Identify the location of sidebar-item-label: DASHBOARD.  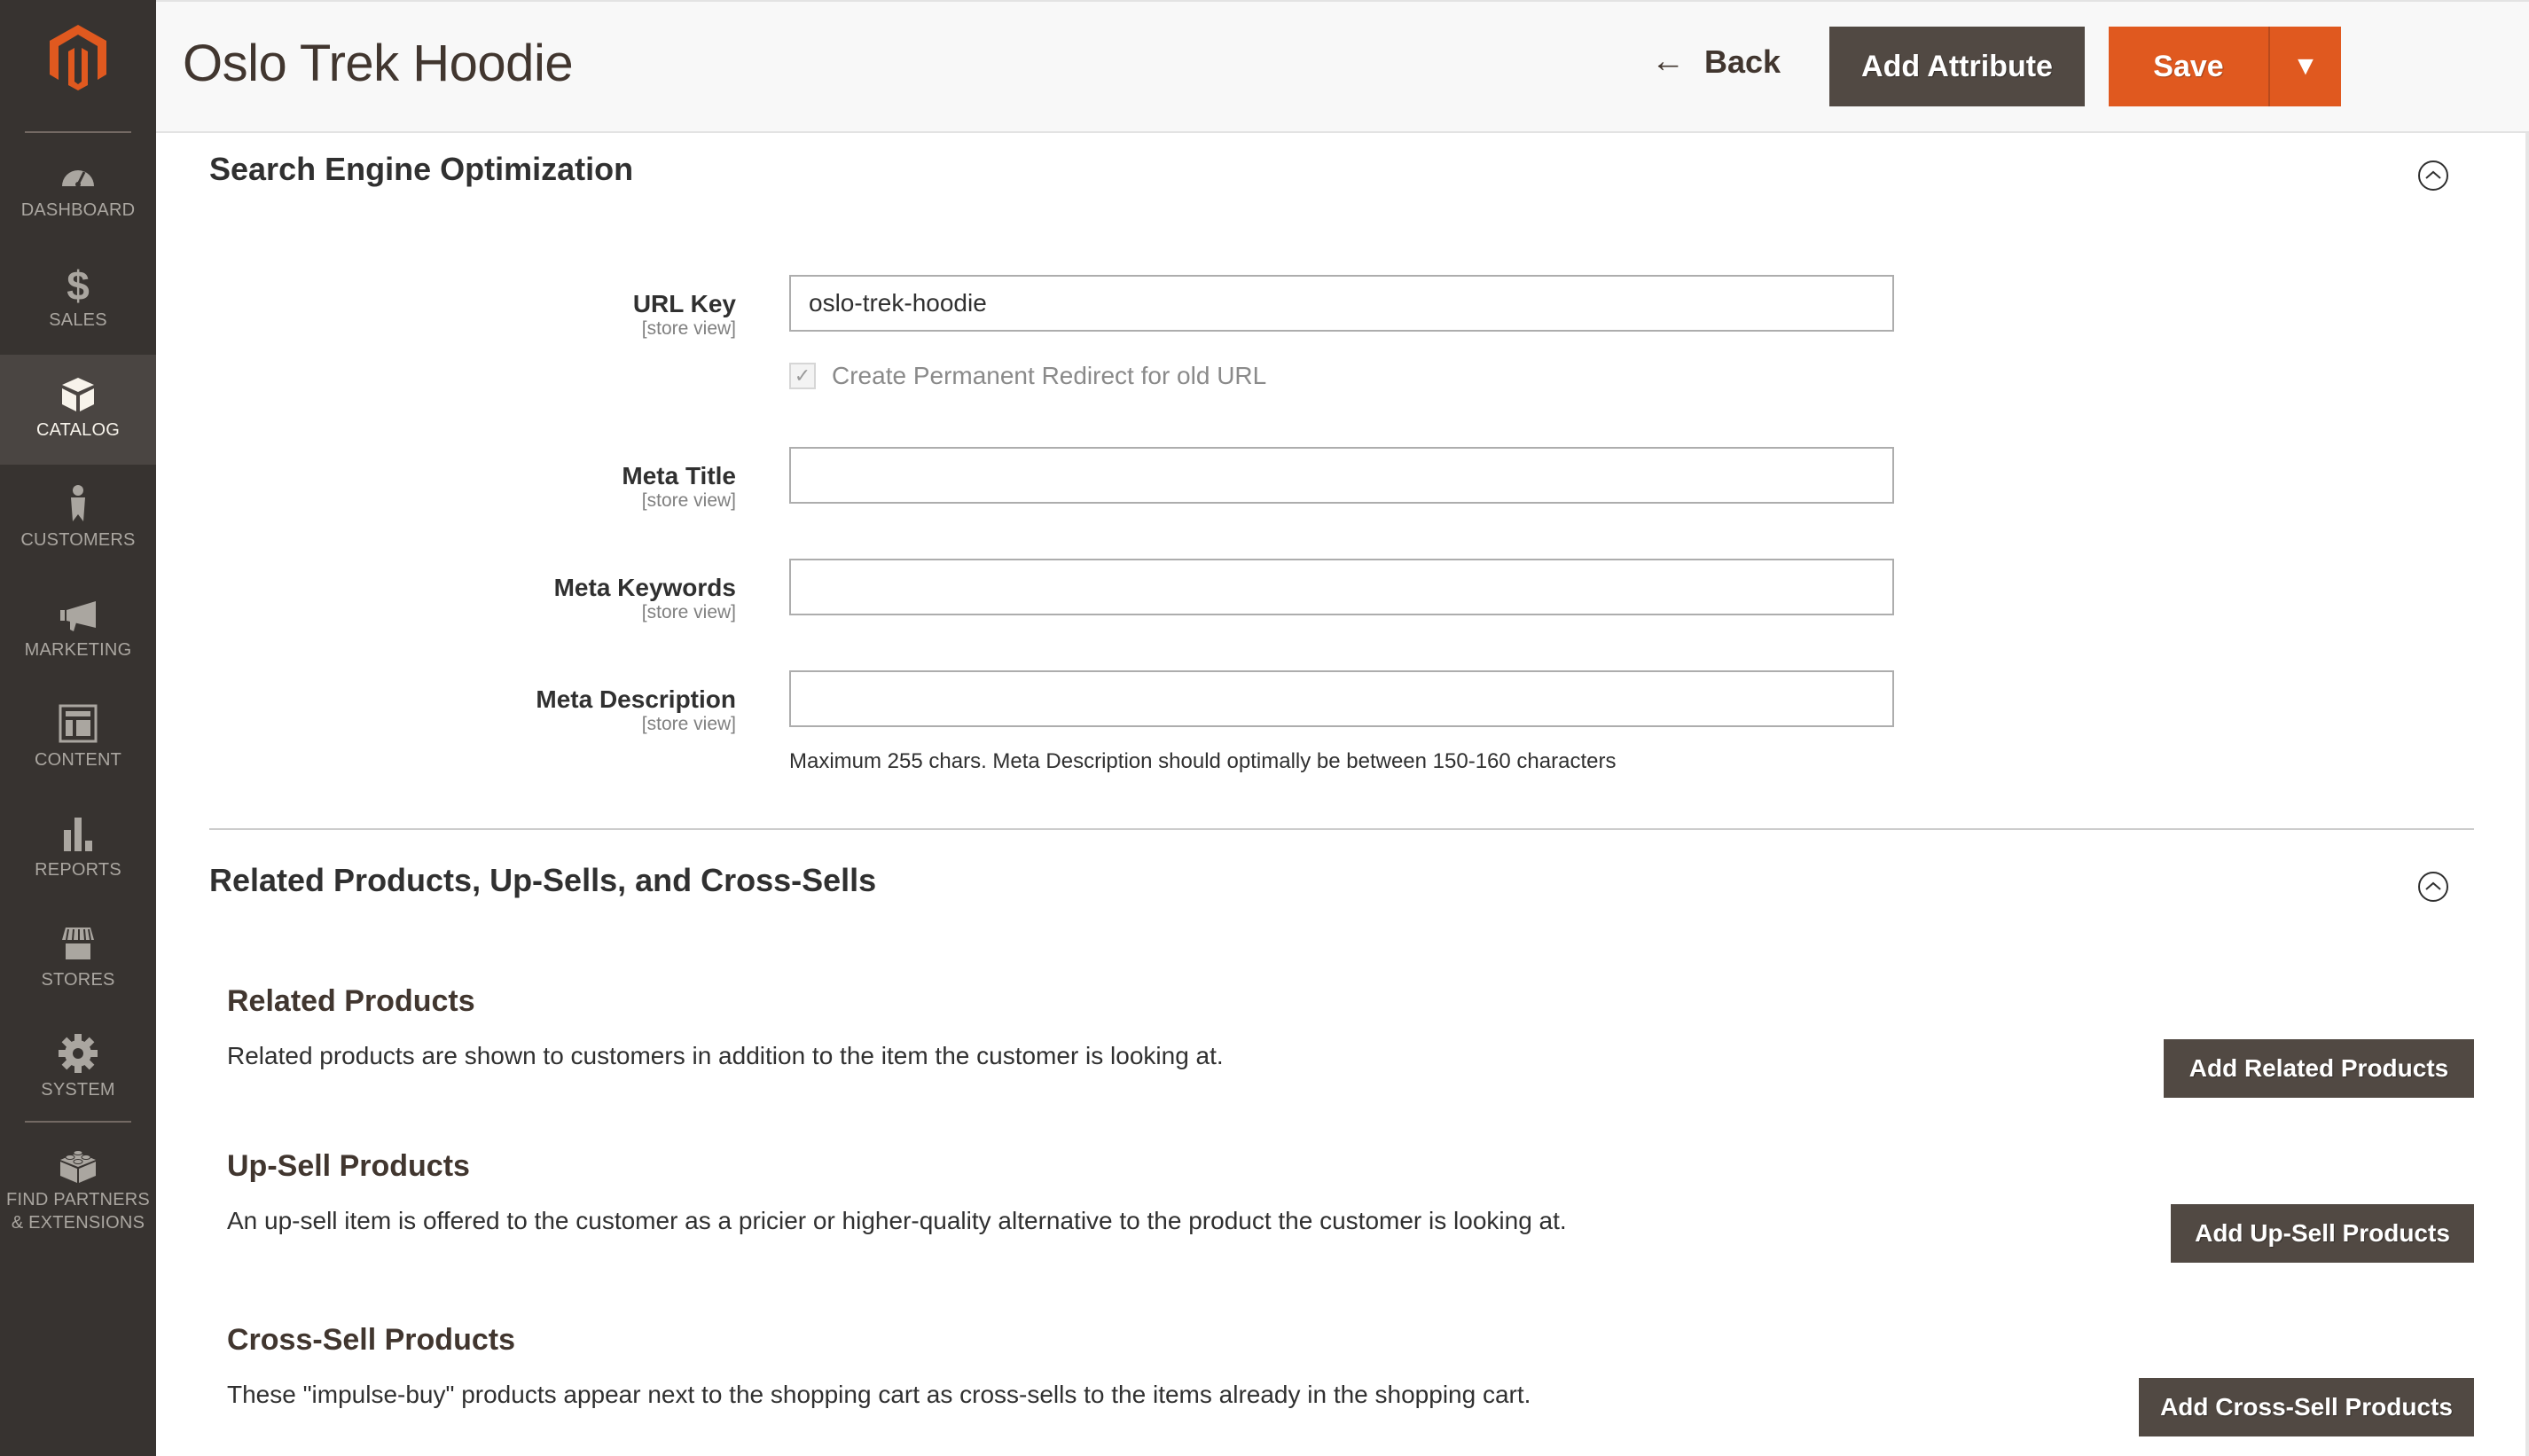
(78, 210).